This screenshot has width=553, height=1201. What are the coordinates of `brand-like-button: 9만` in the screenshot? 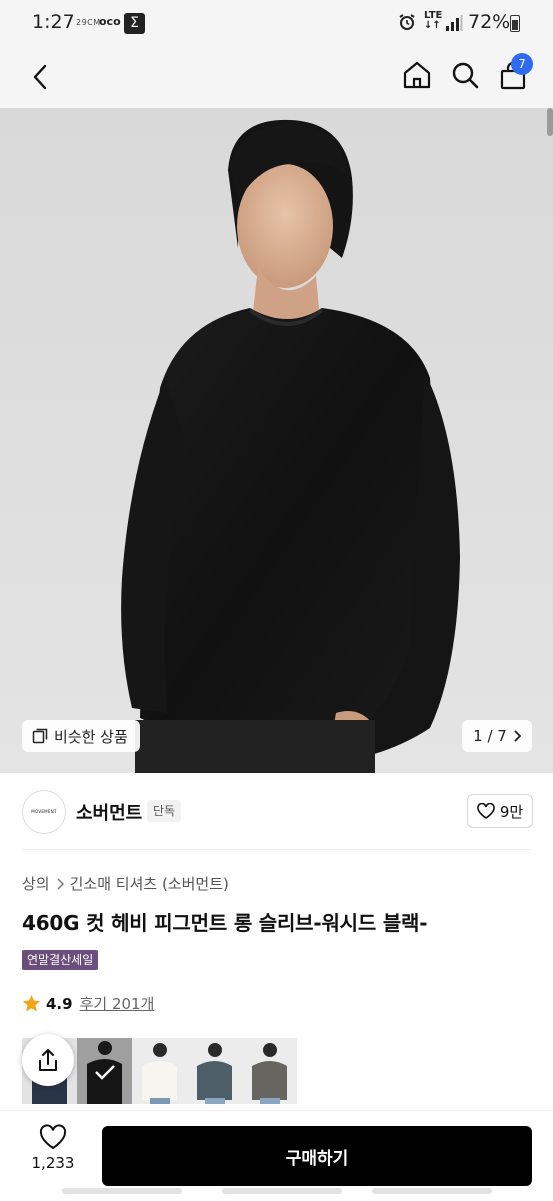 It's located at (500, 811).